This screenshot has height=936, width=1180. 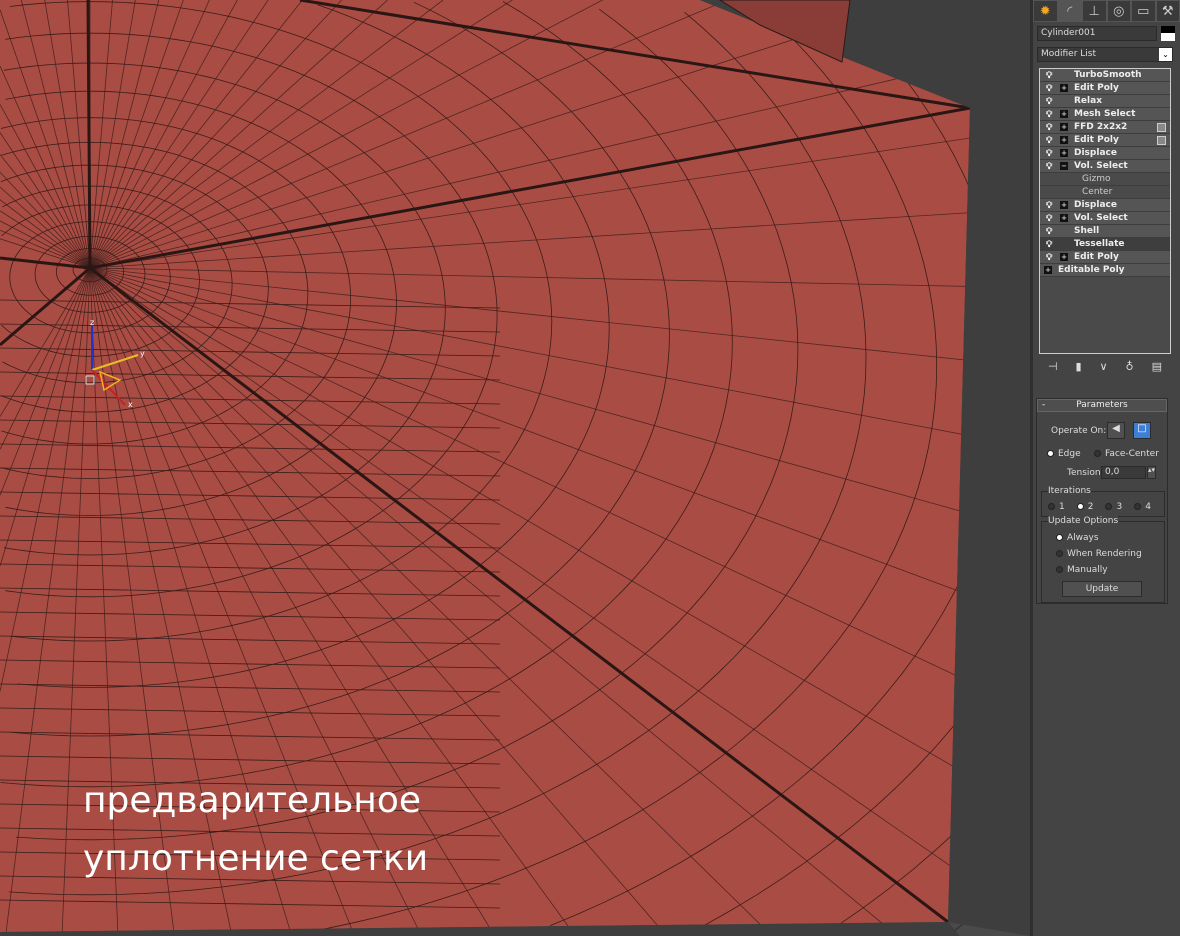 What do you see at coordinates (1043, 405) in the screenshot?
I see `collapse-toggle: -` at bounding box center [1043, 405].